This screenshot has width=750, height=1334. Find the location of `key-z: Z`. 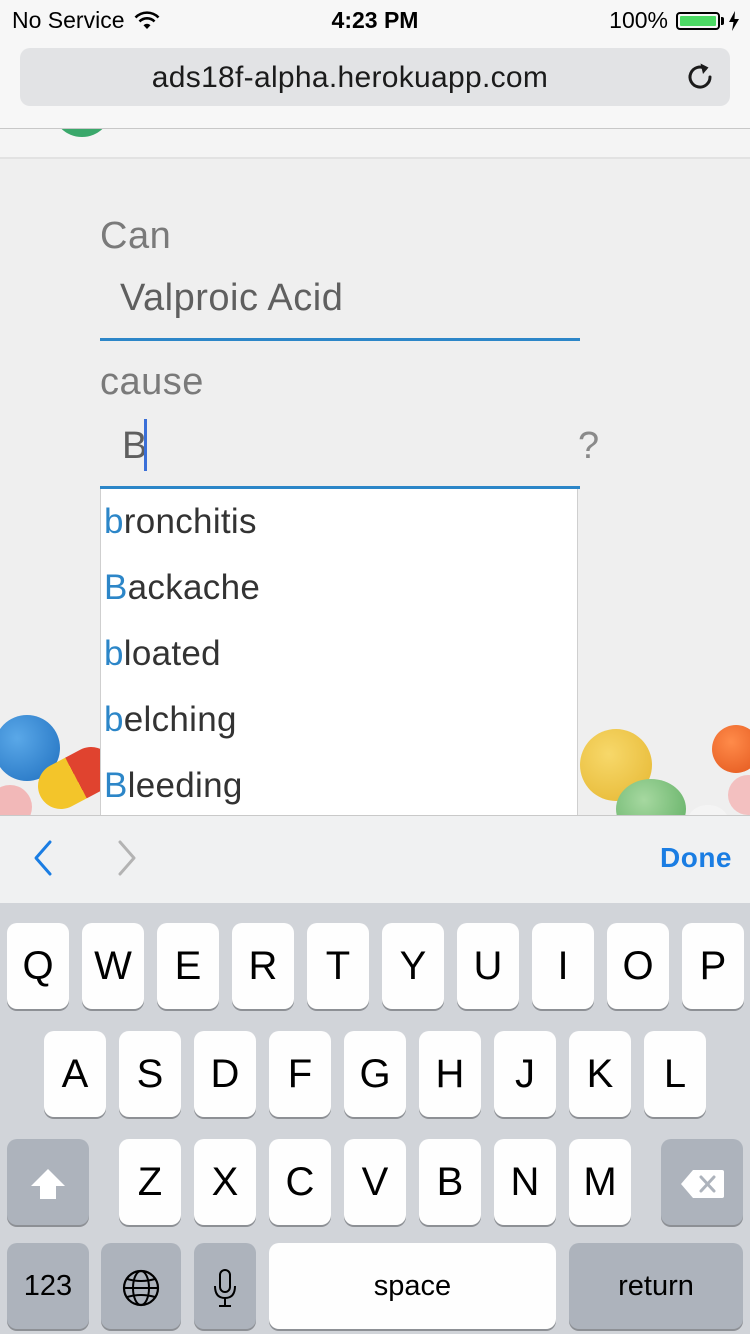

key-z: Z is located at coordinates (150, 1182).